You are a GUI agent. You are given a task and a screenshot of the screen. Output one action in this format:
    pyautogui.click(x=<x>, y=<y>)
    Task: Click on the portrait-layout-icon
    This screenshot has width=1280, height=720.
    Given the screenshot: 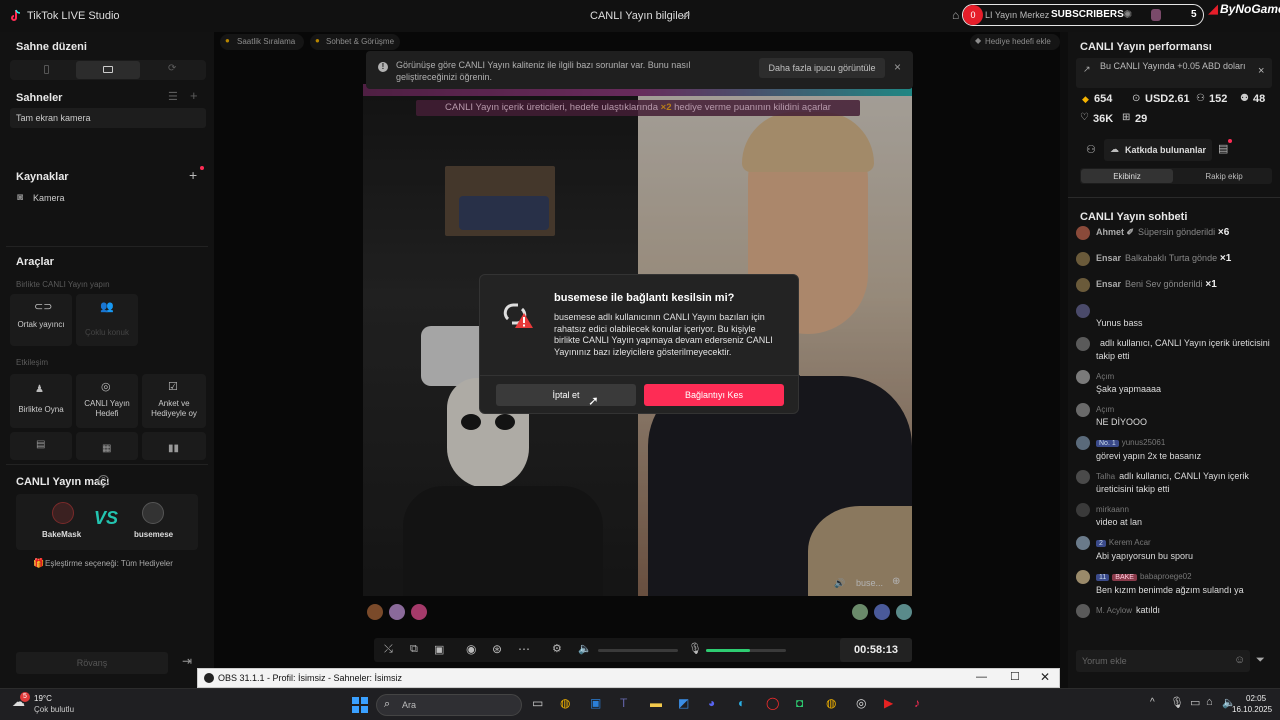 What is the action you would take?
    pyautogui.click(x=46, y=69)
    